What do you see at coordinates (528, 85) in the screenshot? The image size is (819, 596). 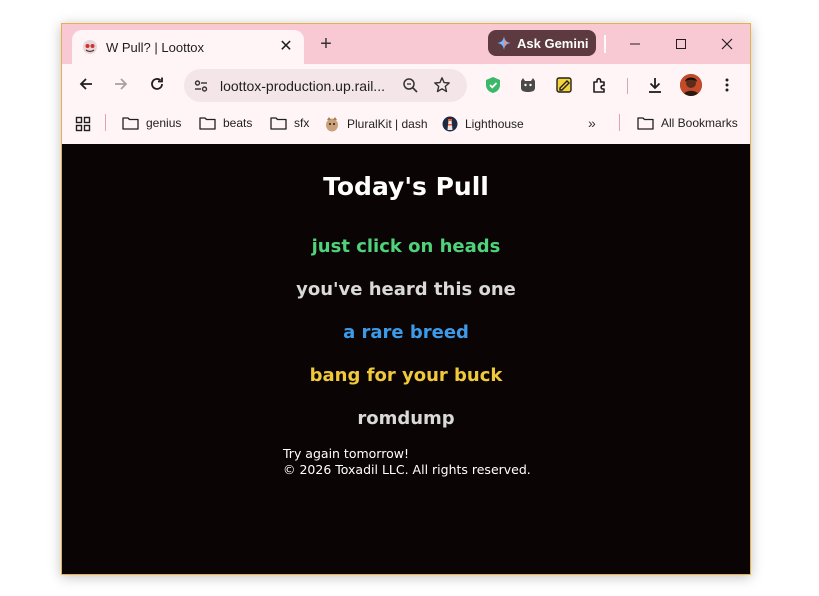 I see `cat-extension-icon` at bounding box center [528, 85].